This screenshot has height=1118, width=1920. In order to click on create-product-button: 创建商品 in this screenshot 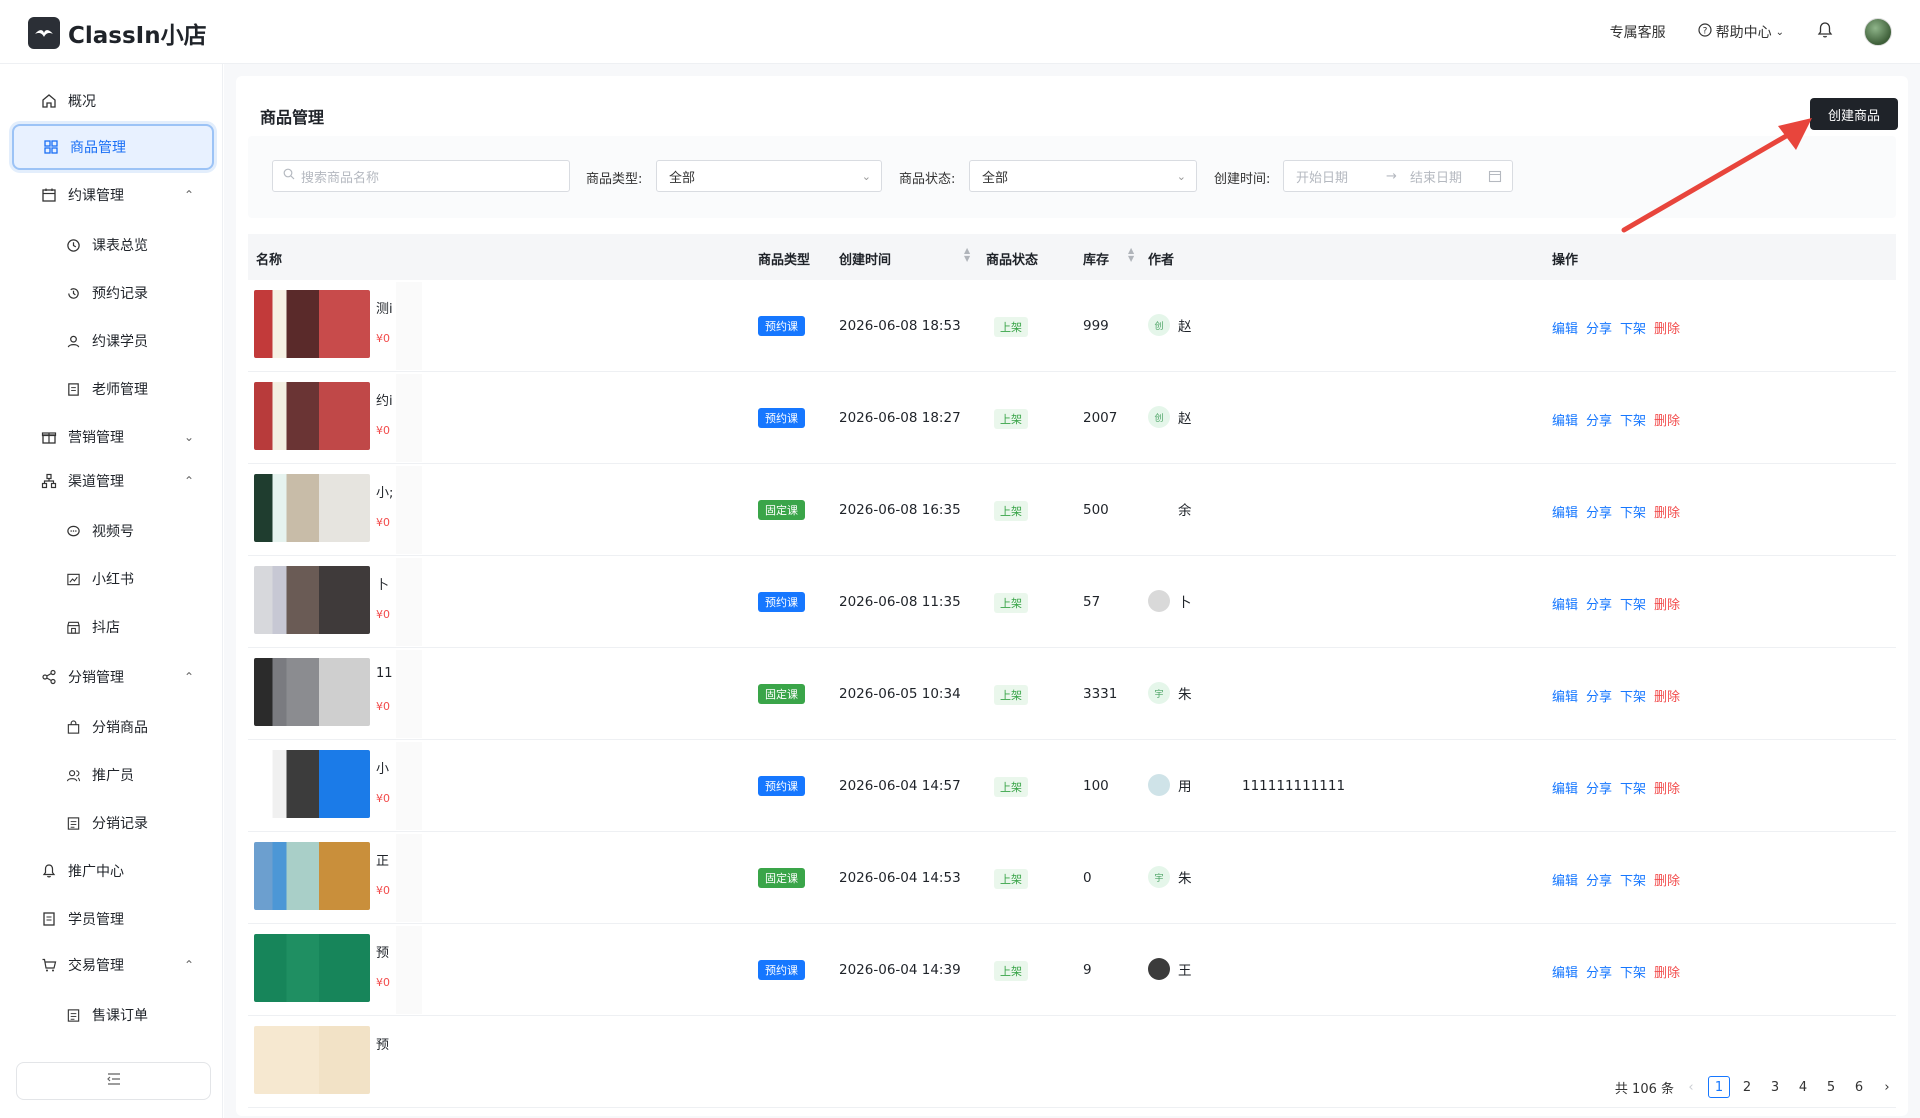, I will do `click(1854, 114)`.